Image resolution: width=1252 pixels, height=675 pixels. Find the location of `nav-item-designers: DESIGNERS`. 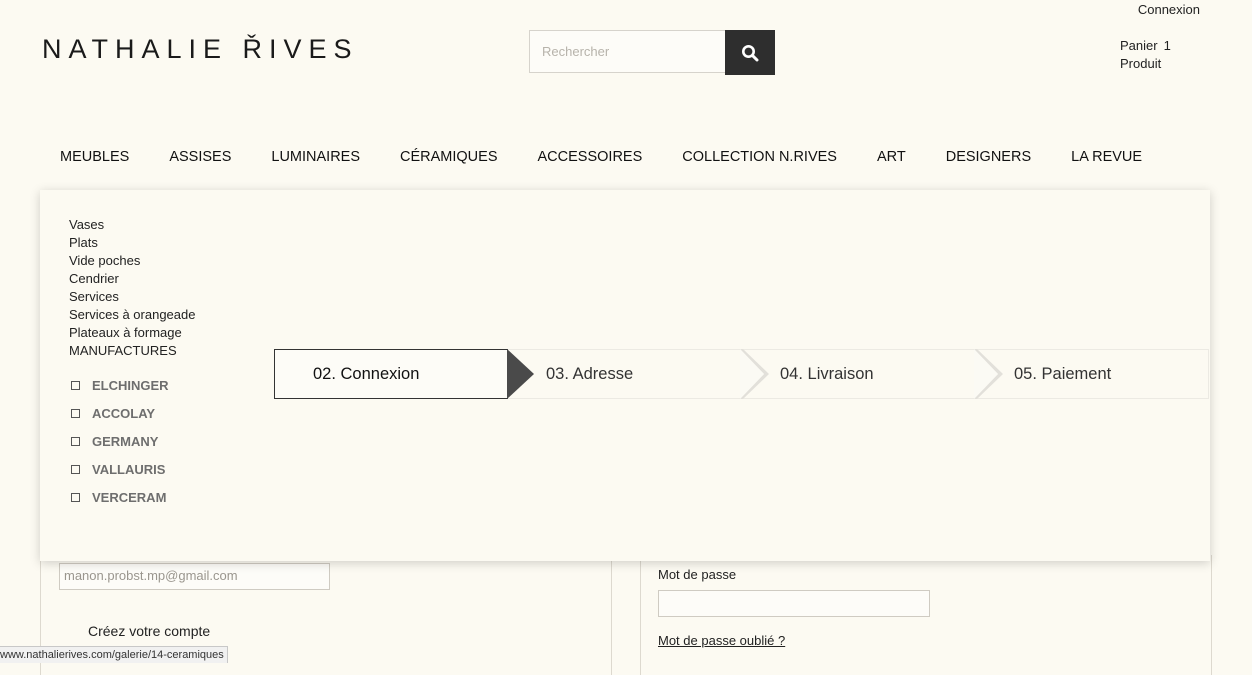

nav-item-designers: DESIGNERS is located at coordinates (988, 157).